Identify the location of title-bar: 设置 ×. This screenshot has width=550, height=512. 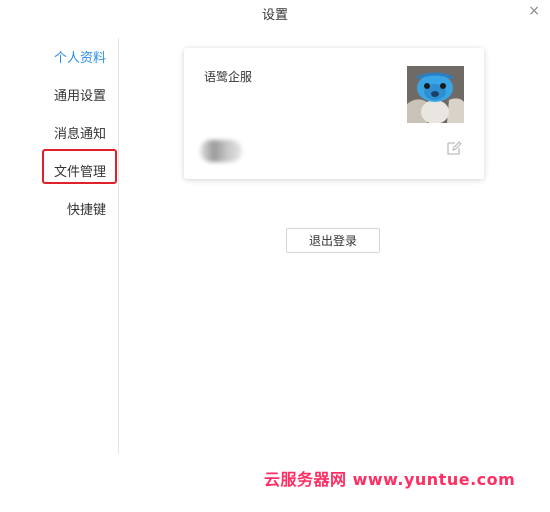
(275, 12).